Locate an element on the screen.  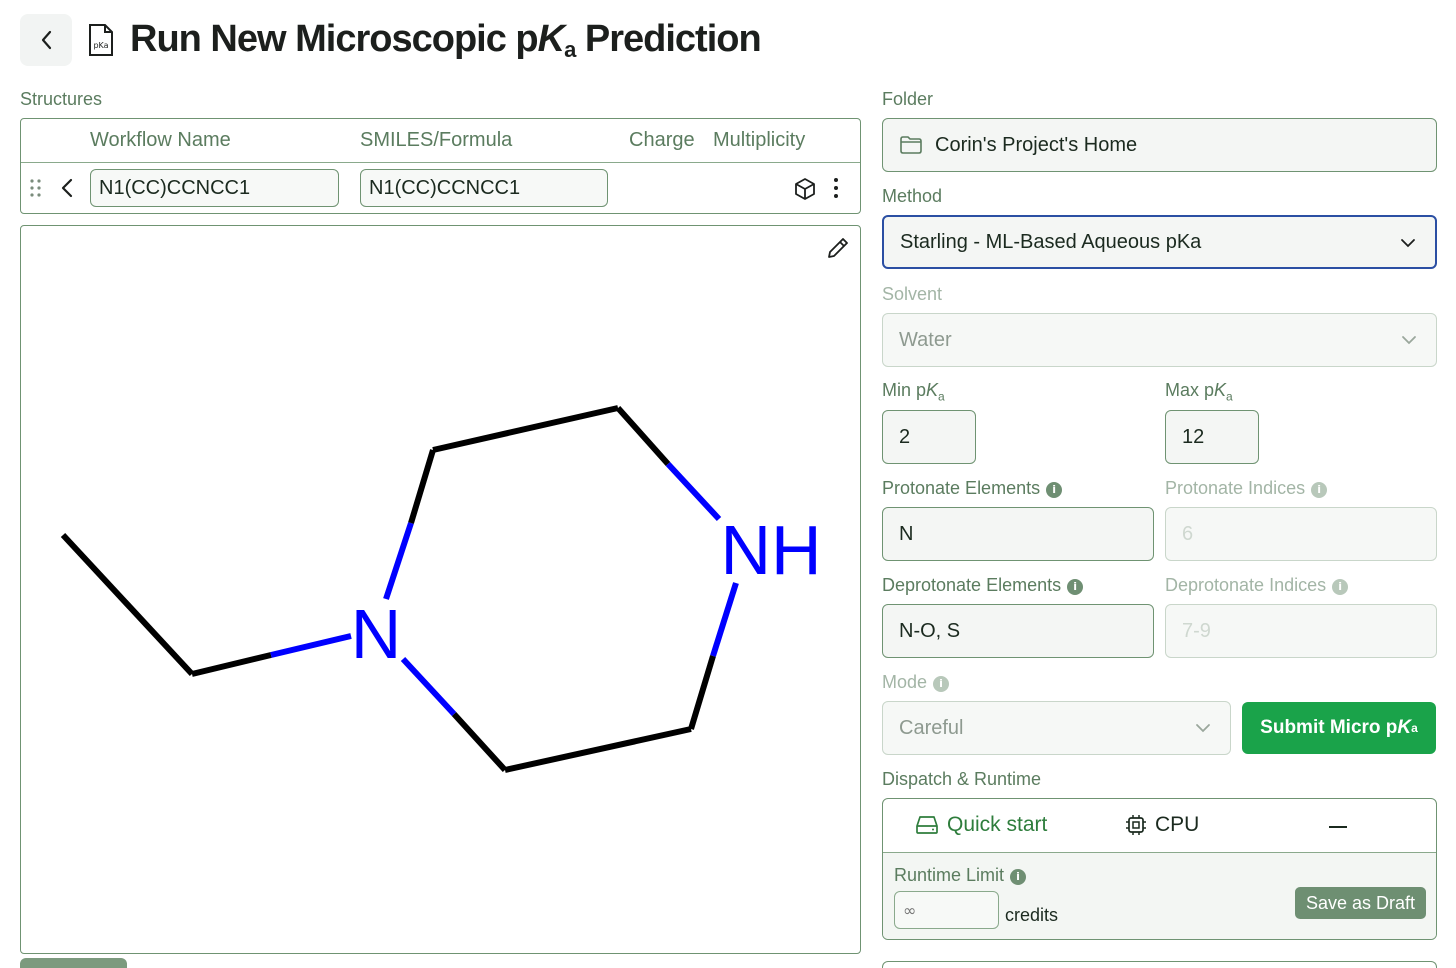
deprotonate-indices-input: 7-9 is located at coordinates (1301, 631).